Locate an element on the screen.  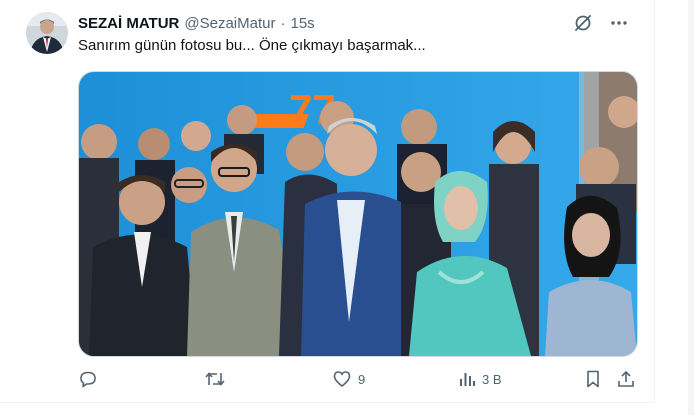
views-button: 3 B is located at coordinates (480, 379).